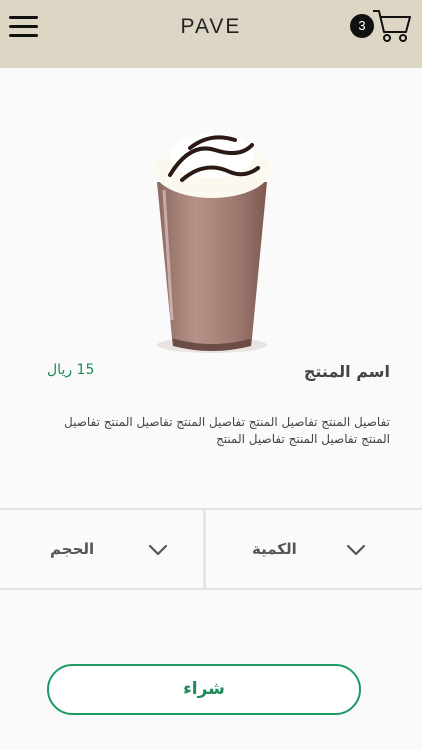  I want to click on buy-button: شراء, so click(204, 689).